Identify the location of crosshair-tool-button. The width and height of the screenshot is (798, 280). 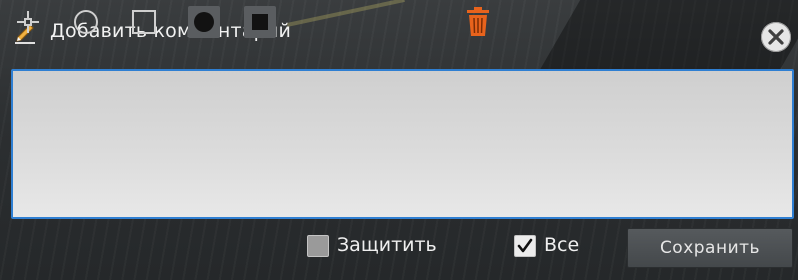
(28, 22).